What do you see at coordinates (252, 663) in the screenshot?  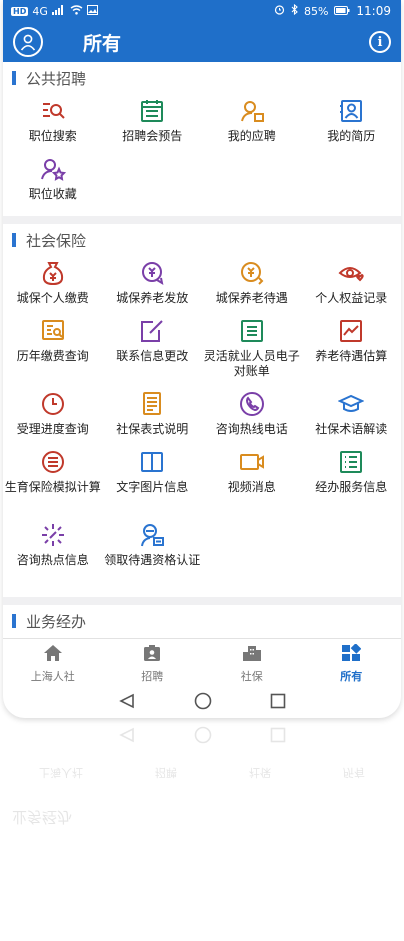 I see `tab-social-security: 社保` at bounding box center [252, 663].